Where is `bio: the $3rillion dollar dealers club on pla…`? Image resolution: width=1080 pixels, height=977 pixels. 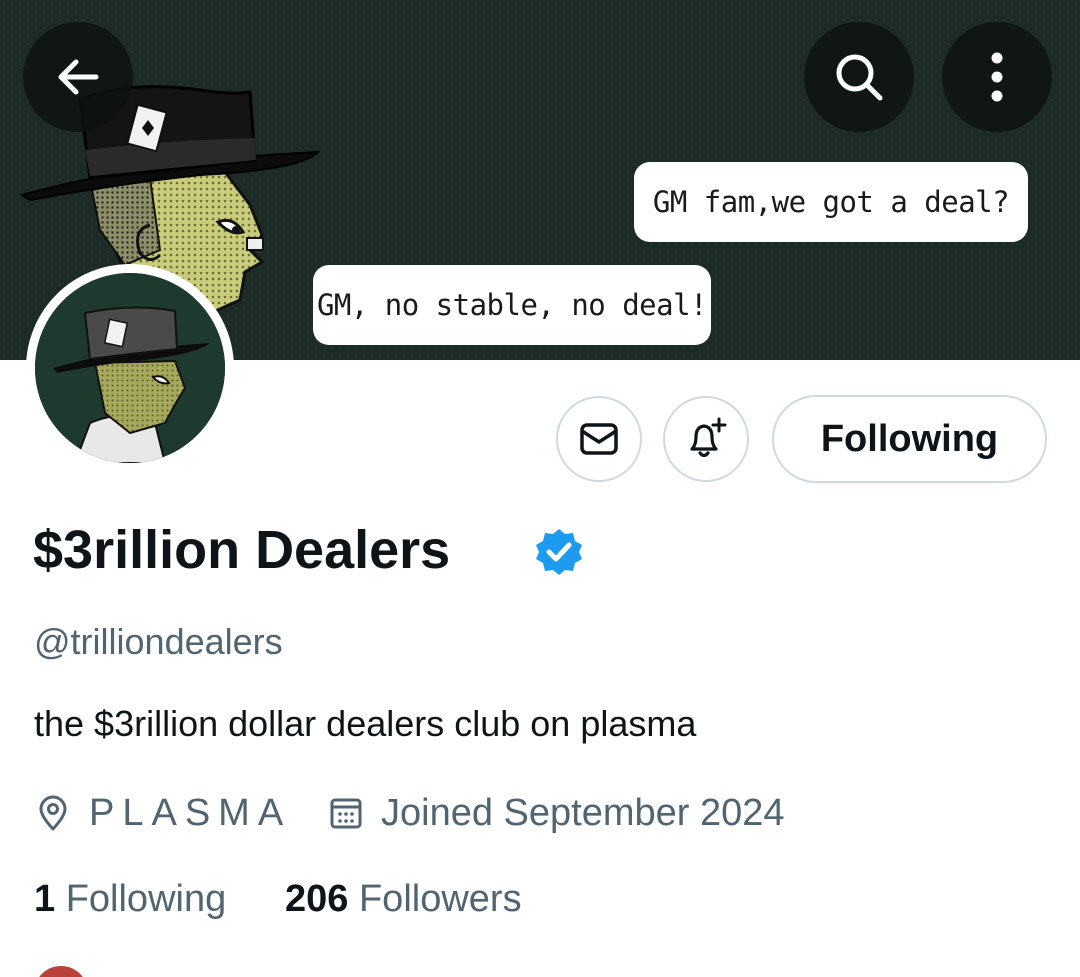 bio: the $3rillion dollar dealers club on pla… is located at coordinates (365, 723).